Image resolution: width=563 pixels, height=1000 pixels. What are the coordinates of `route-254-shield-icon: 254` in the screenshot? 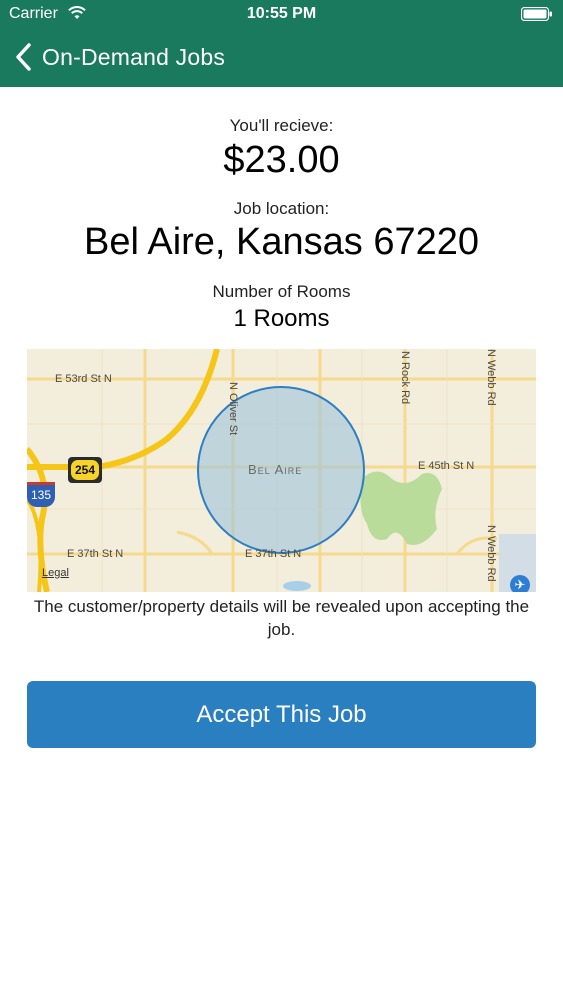 It's located at (85, 470).